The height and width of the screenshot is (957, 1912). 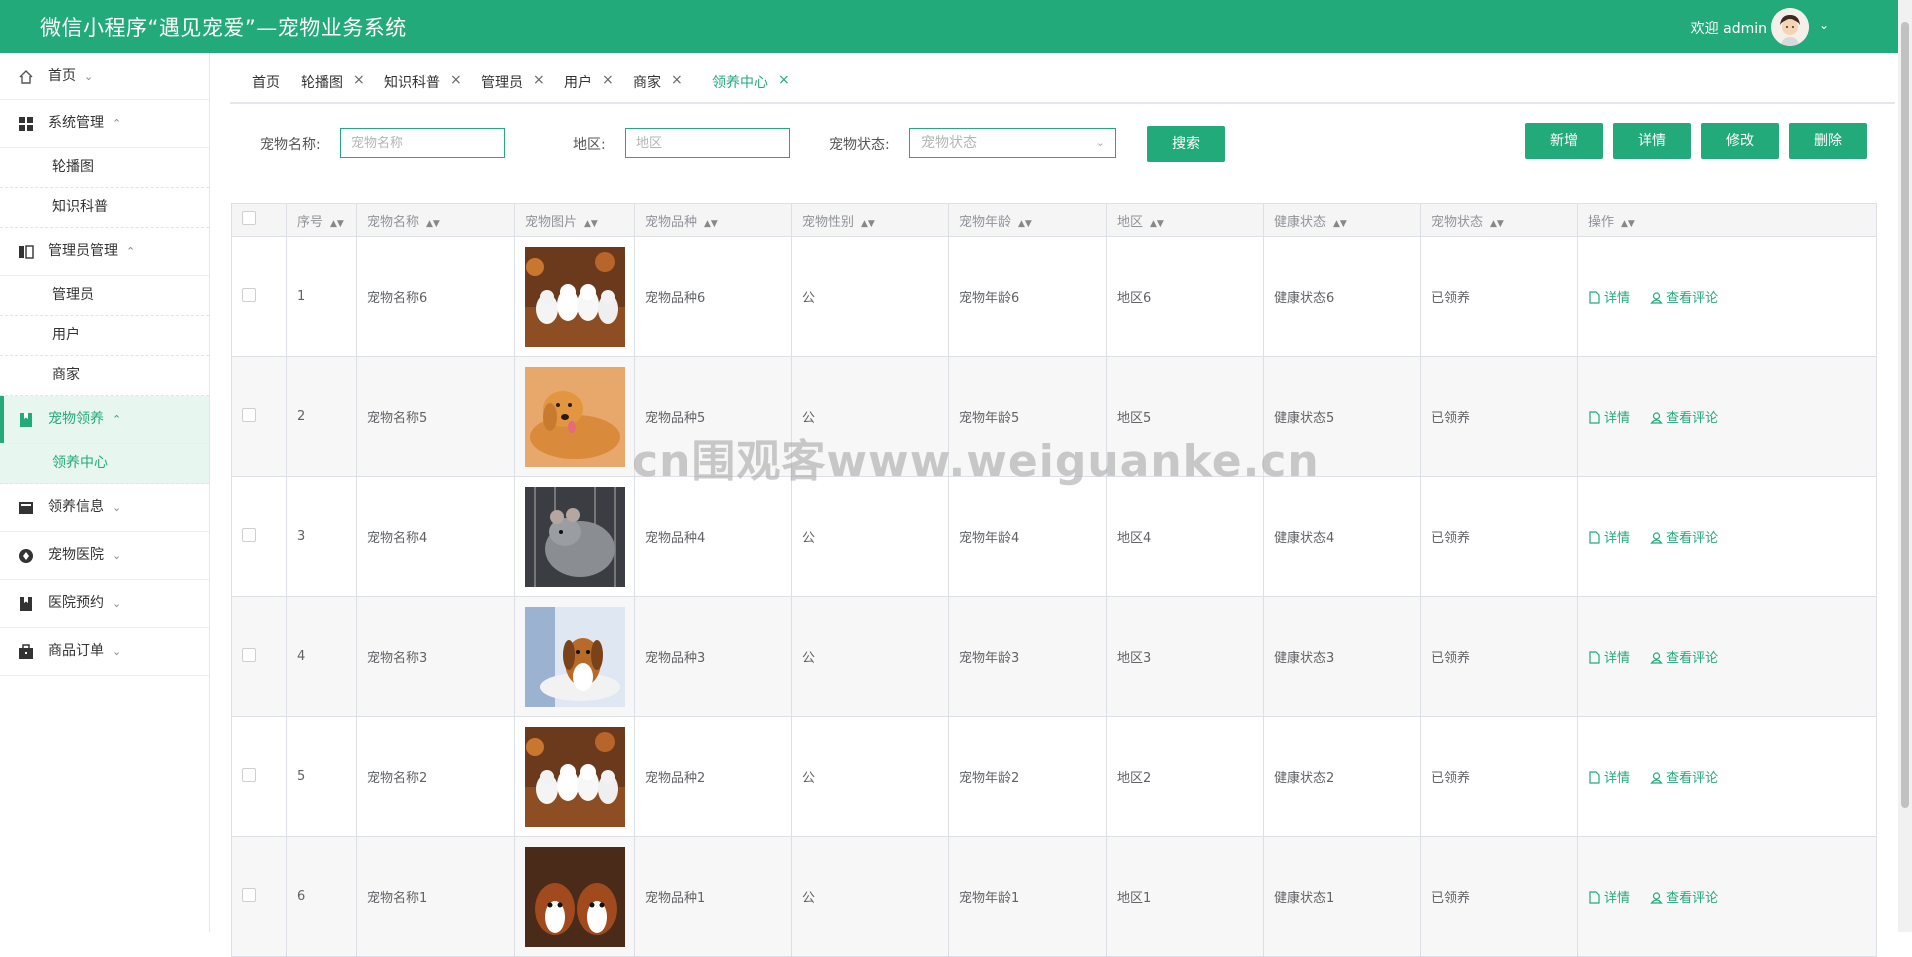 What do you see at coordinates (1342, 220) in the screenshot?
I see `col-header: 健康状态 ▲▼` at bounding box center [1342, 220].